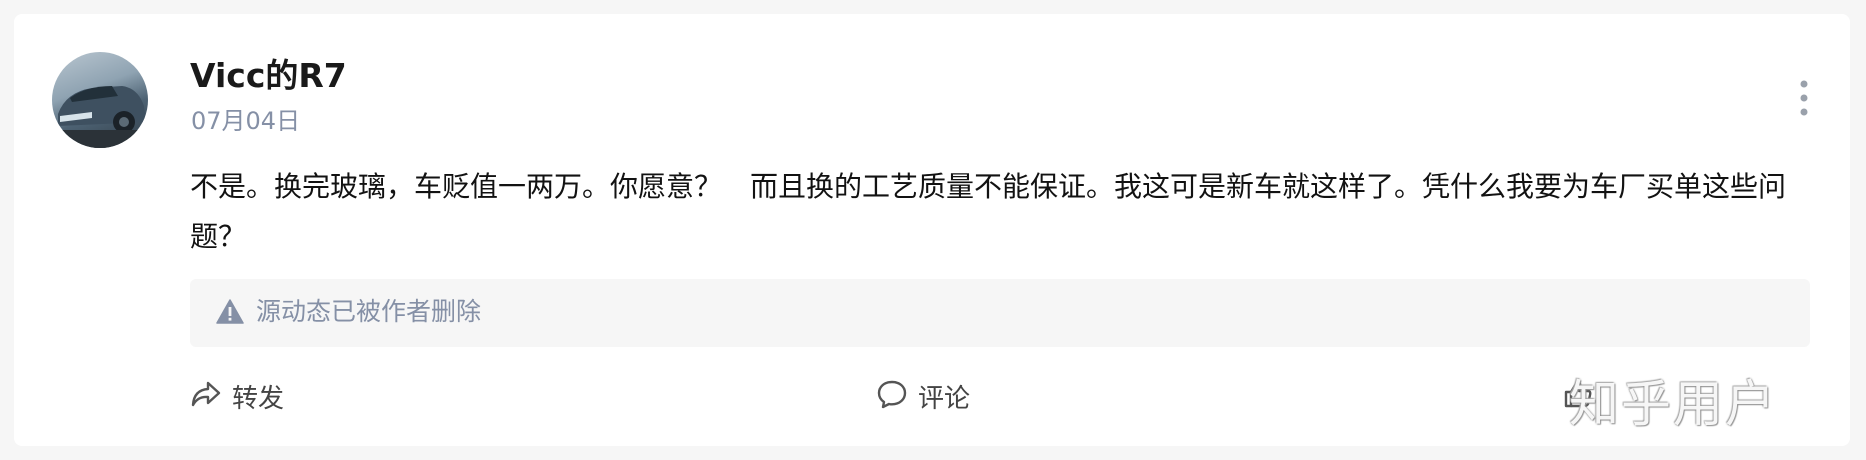 The width and height of the screenshot is (1866, 460). Describe the element at coordinates (892, 396) in the screenshot. I see `comment-icon` at that location.